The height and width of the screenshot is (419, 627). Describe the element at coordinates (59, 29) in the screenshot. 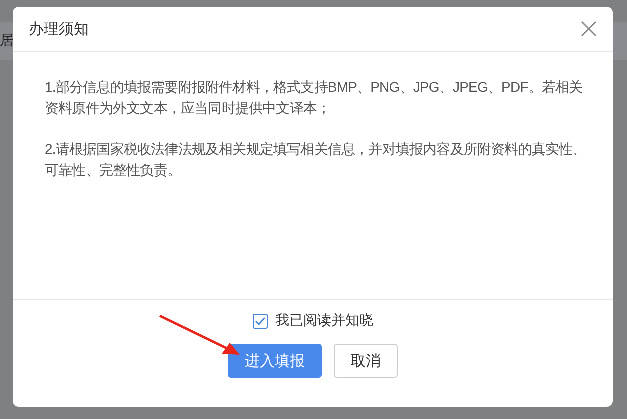

I see `dialog-title: 办理须知` at that location.